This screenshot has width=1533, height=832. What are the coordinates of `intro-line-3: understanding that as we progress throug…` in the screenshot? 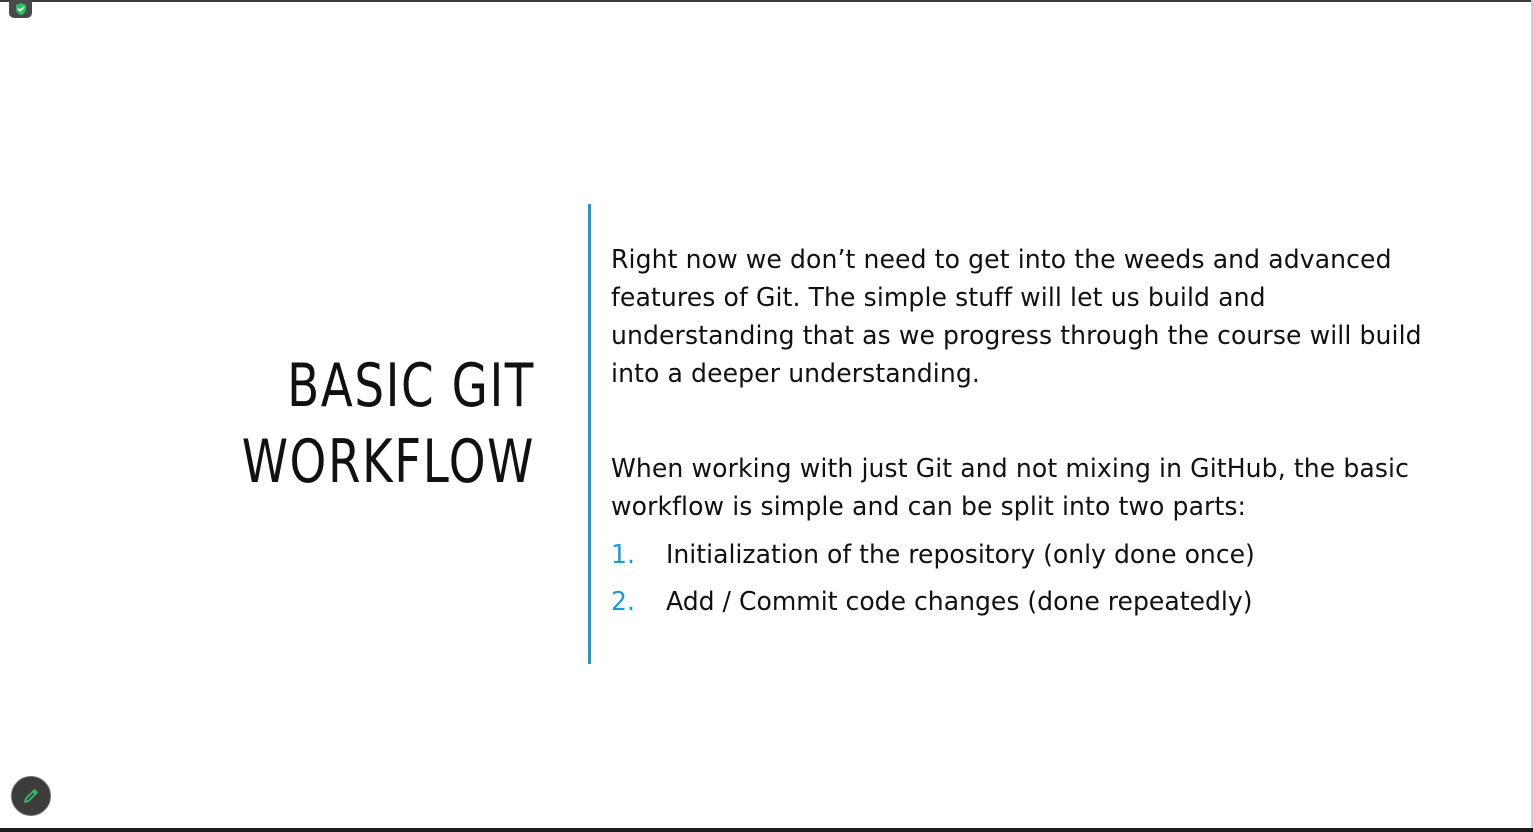 It's located at (1016, 336).